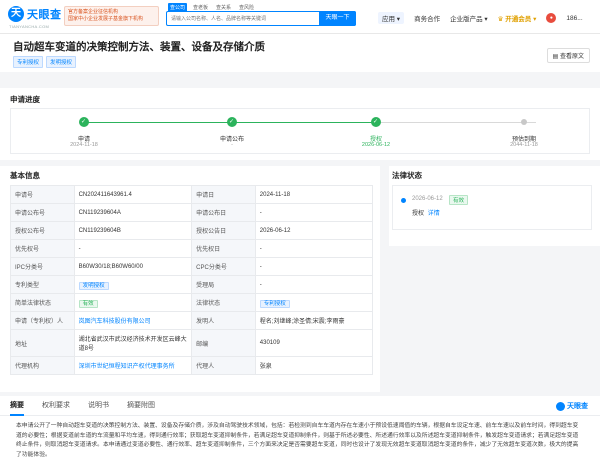  I want to click on table-row: 申请号 CN202411643961.4 申请日 2024-11-18, so click(192, 194).